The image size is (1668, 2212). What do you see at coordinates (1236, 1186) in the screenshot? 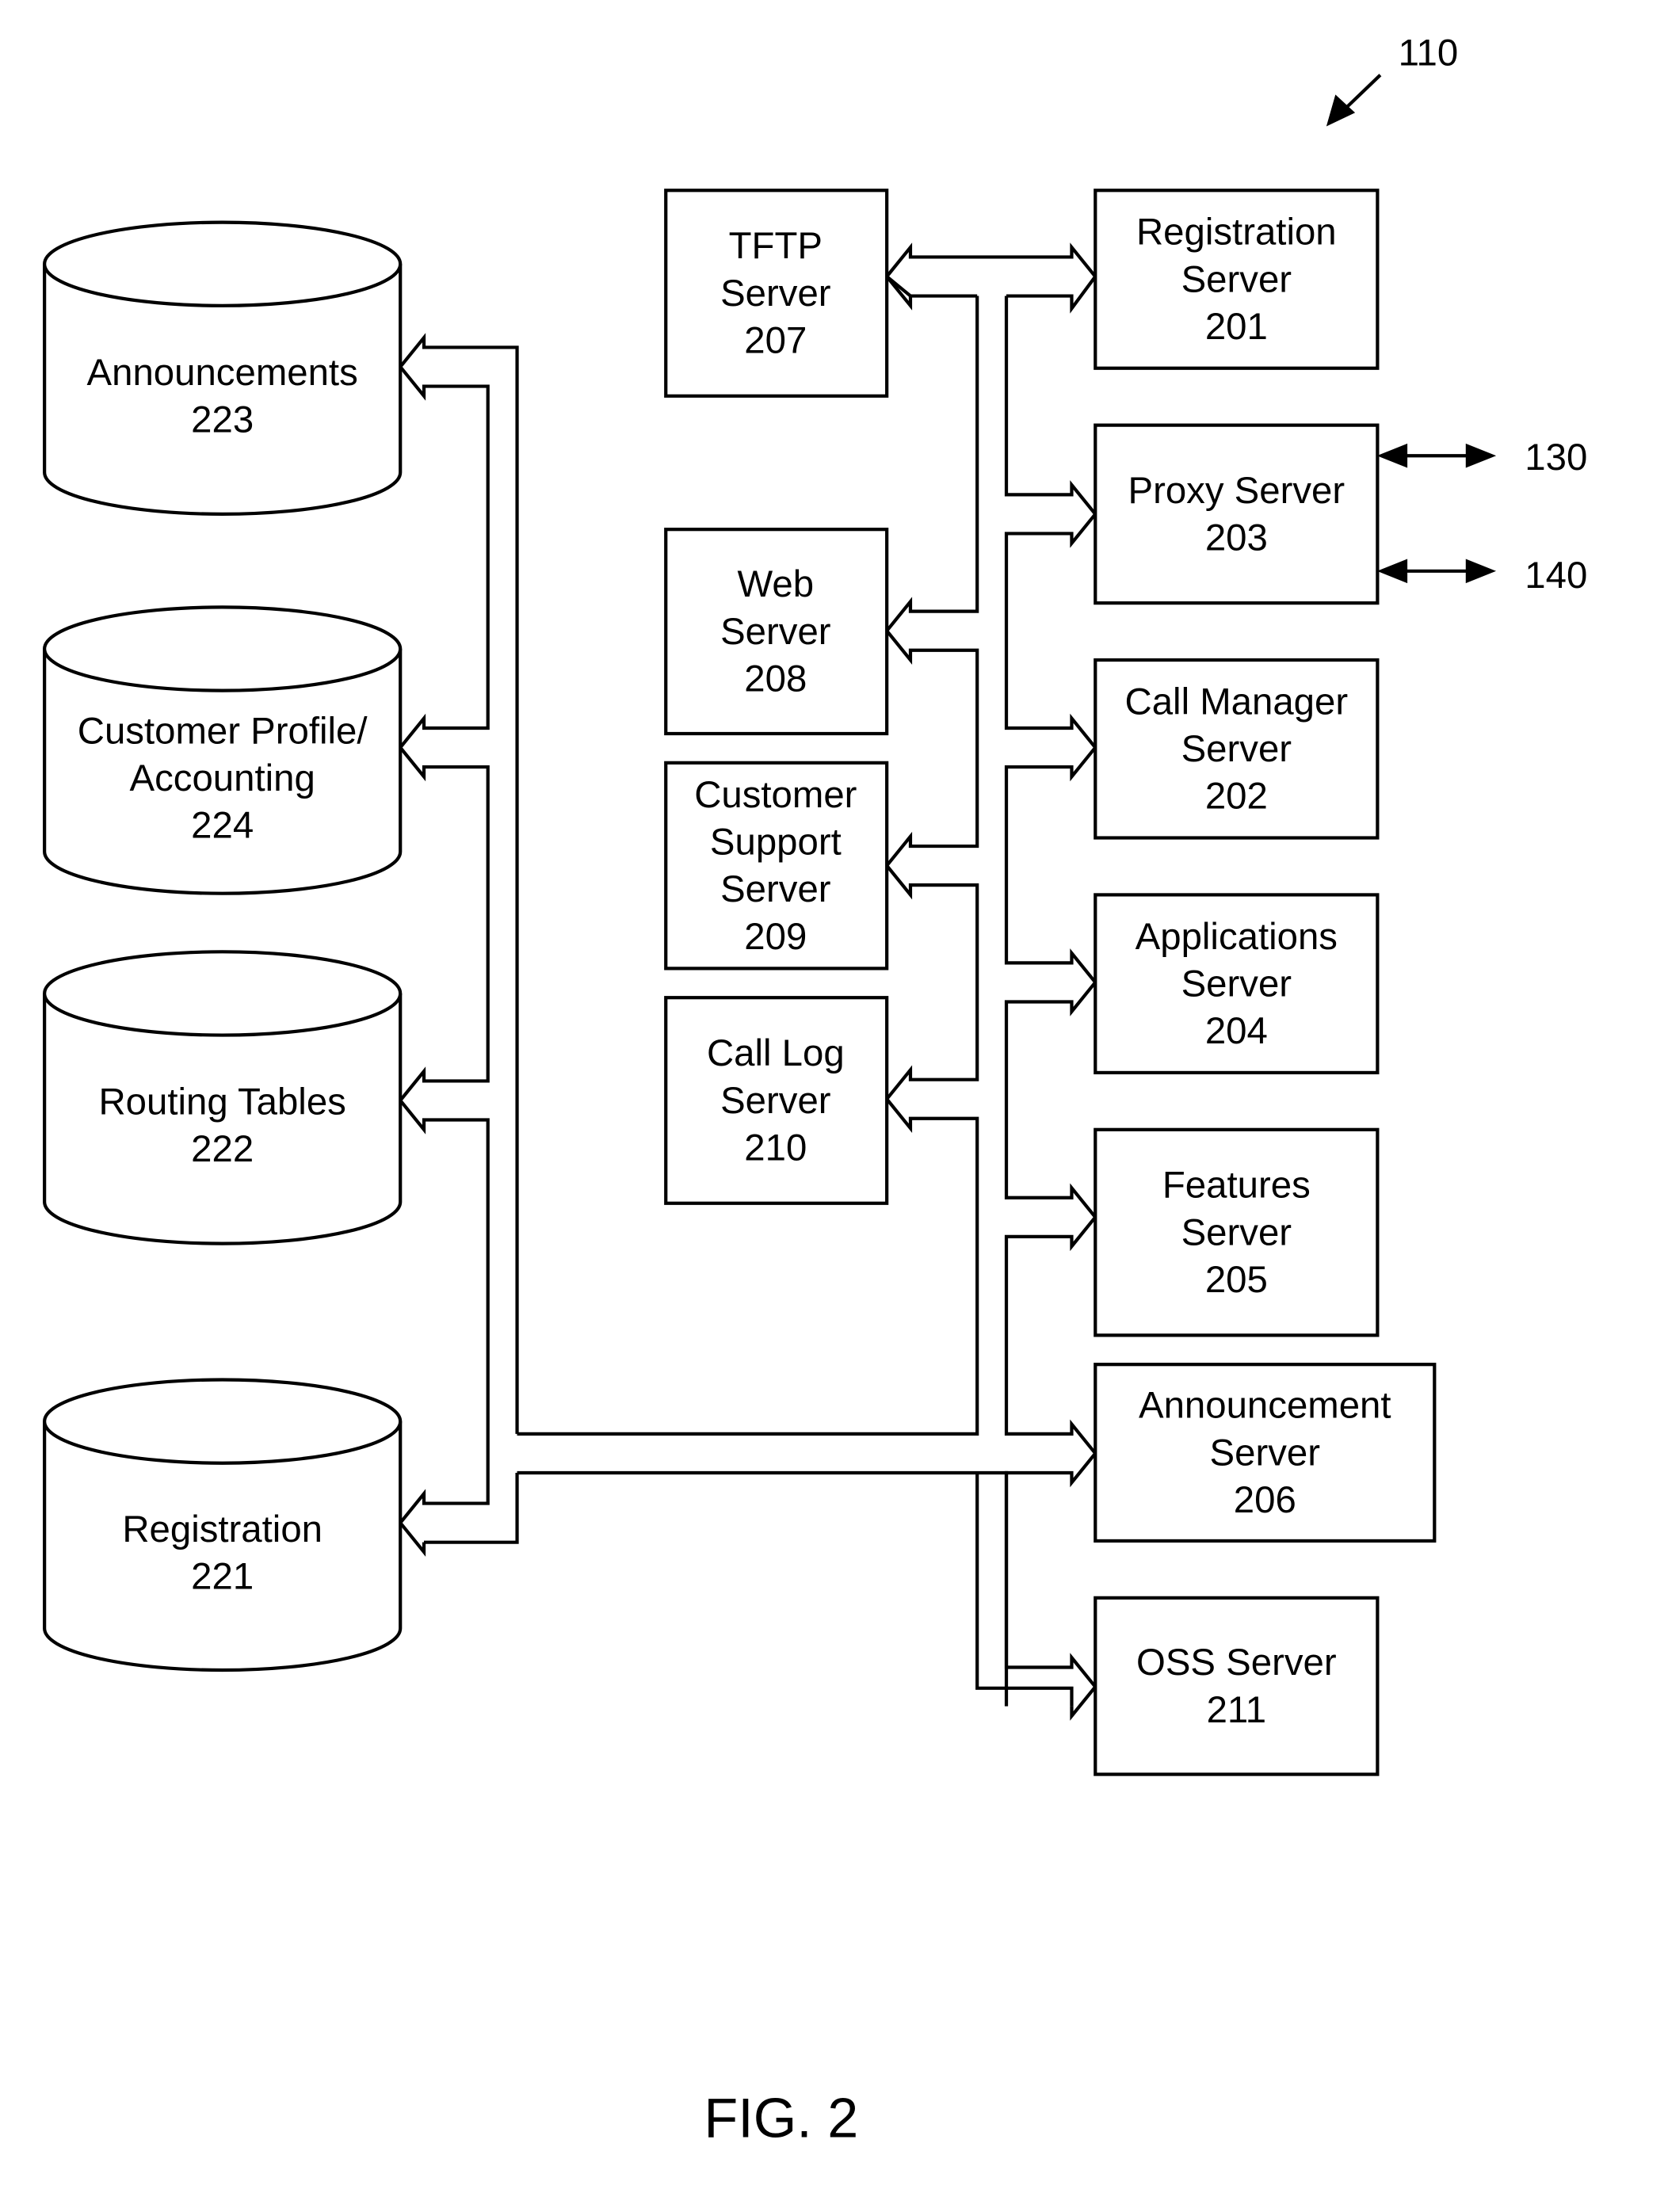
I see `features-server-text-line: Features` at bounding box center [1236, 1186].